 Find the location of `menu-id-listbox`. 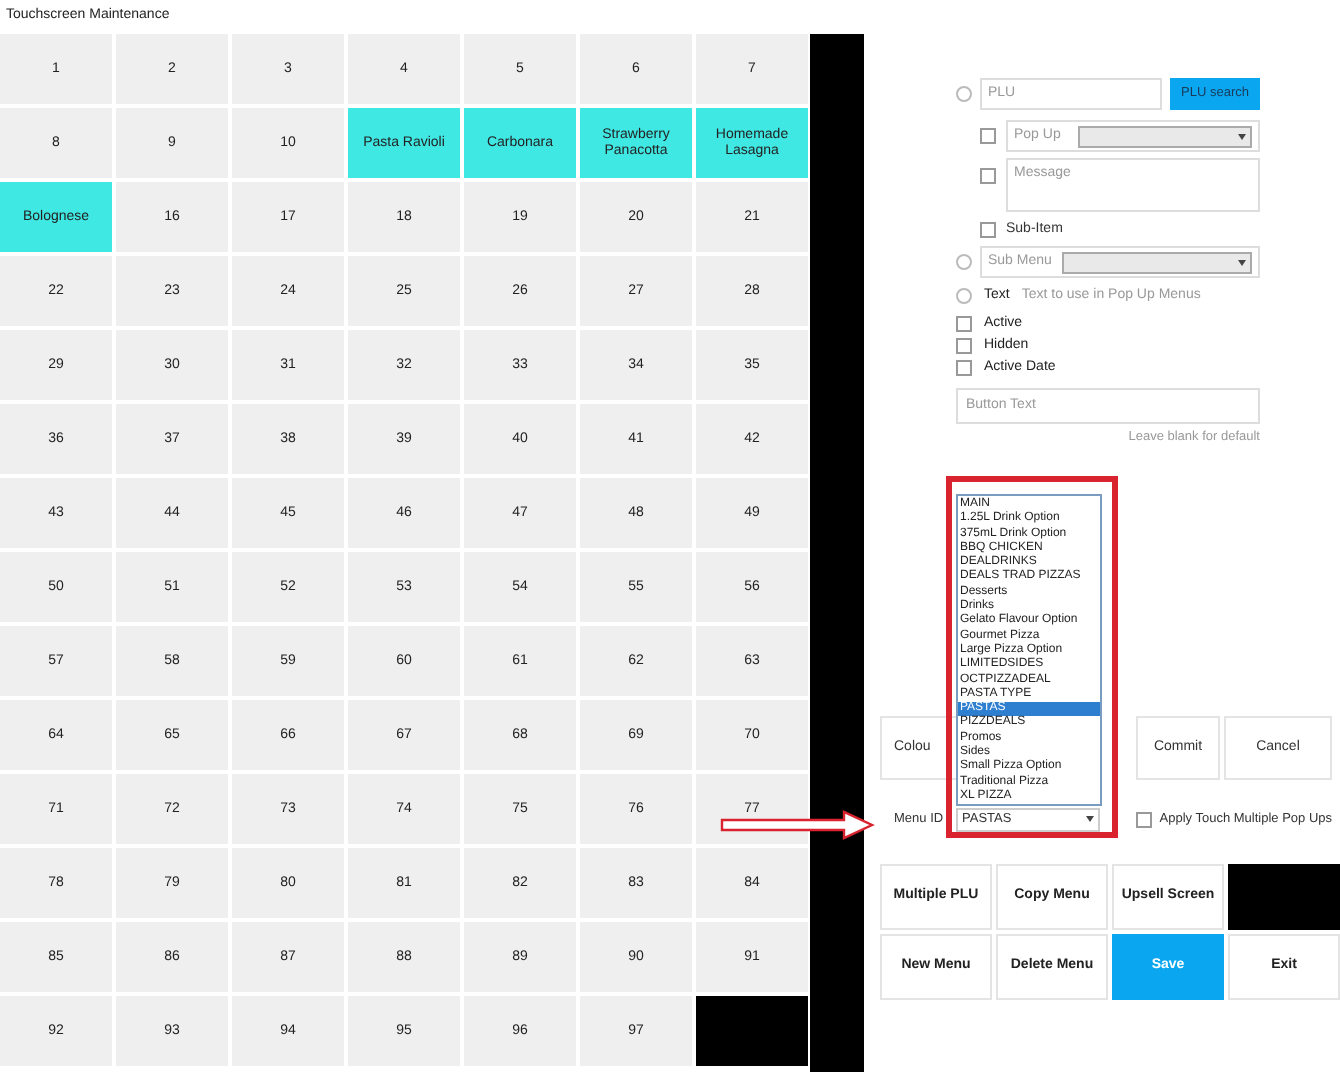

menu-id-listbox is located at coordinates (1029, 650).